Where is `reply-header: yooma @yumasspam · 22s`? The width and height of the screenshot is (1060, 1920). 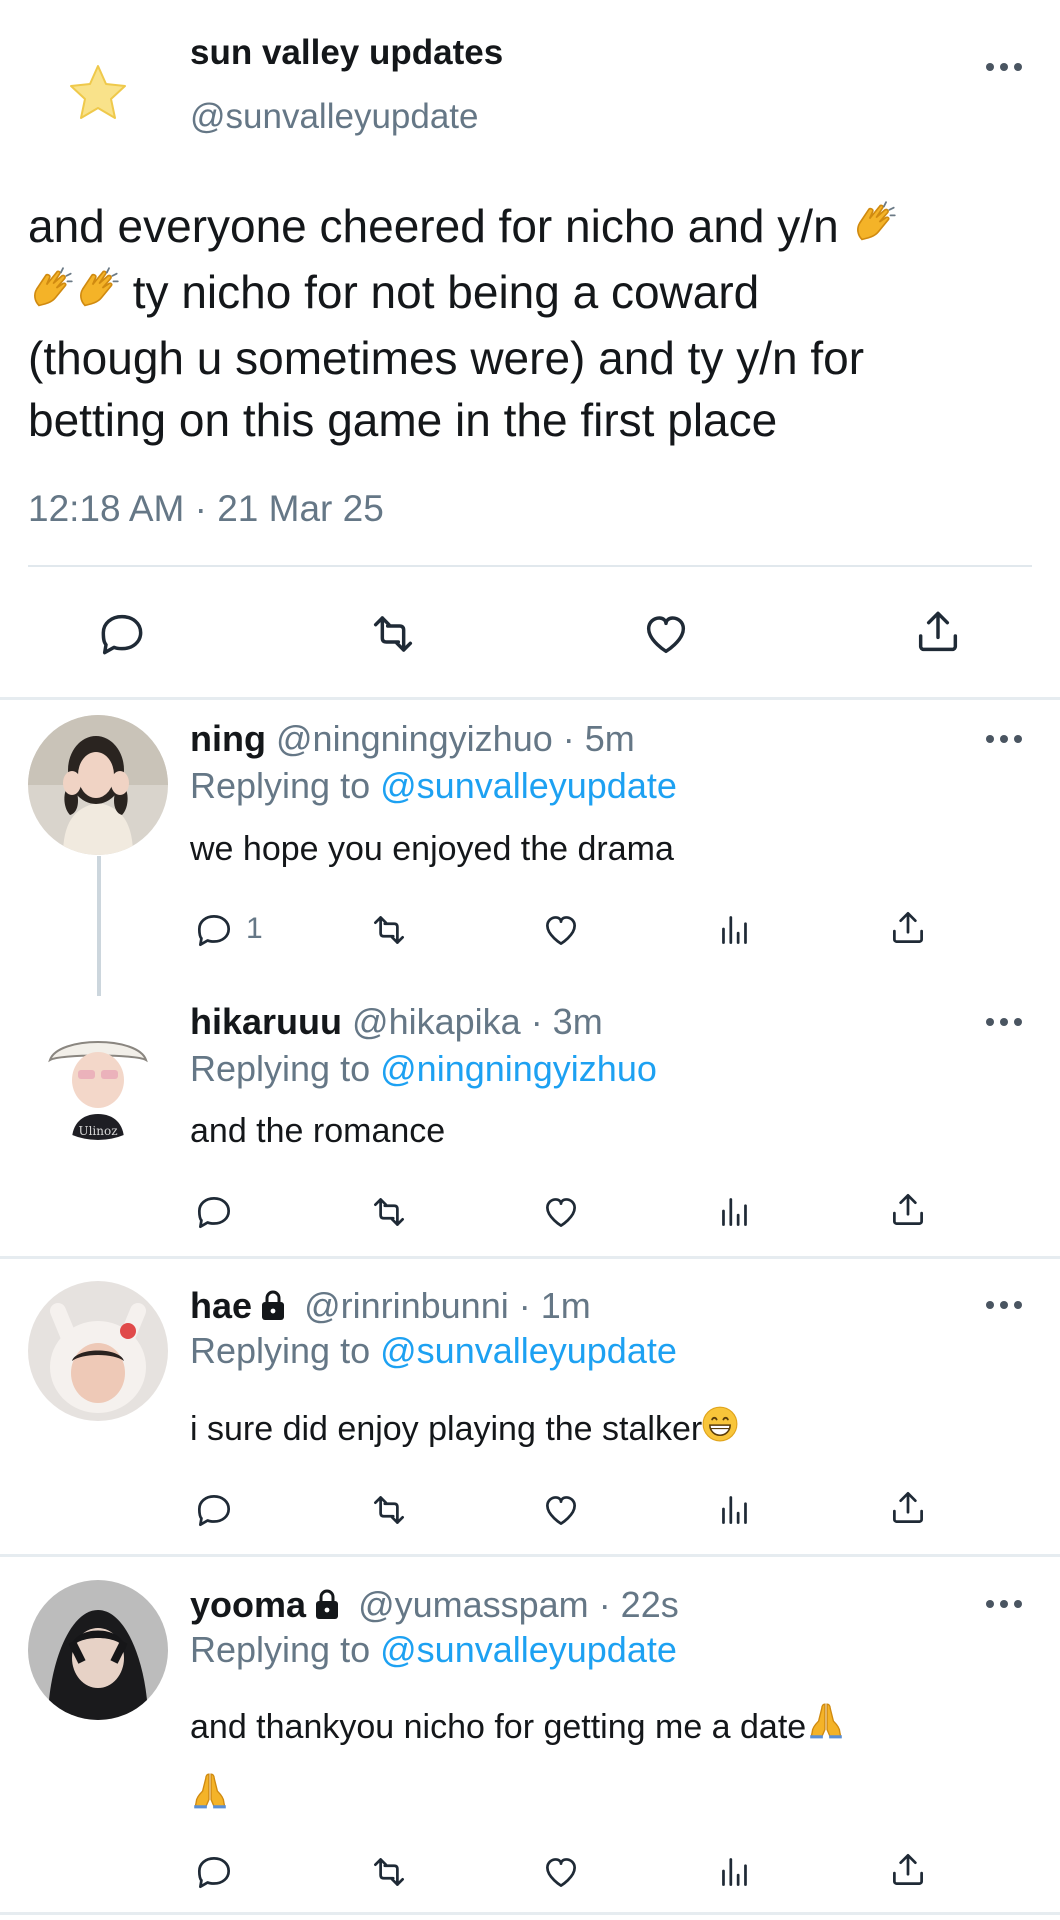
reply-header: yooma @yumasspam · 22s is located at coordinates (434, 1606).